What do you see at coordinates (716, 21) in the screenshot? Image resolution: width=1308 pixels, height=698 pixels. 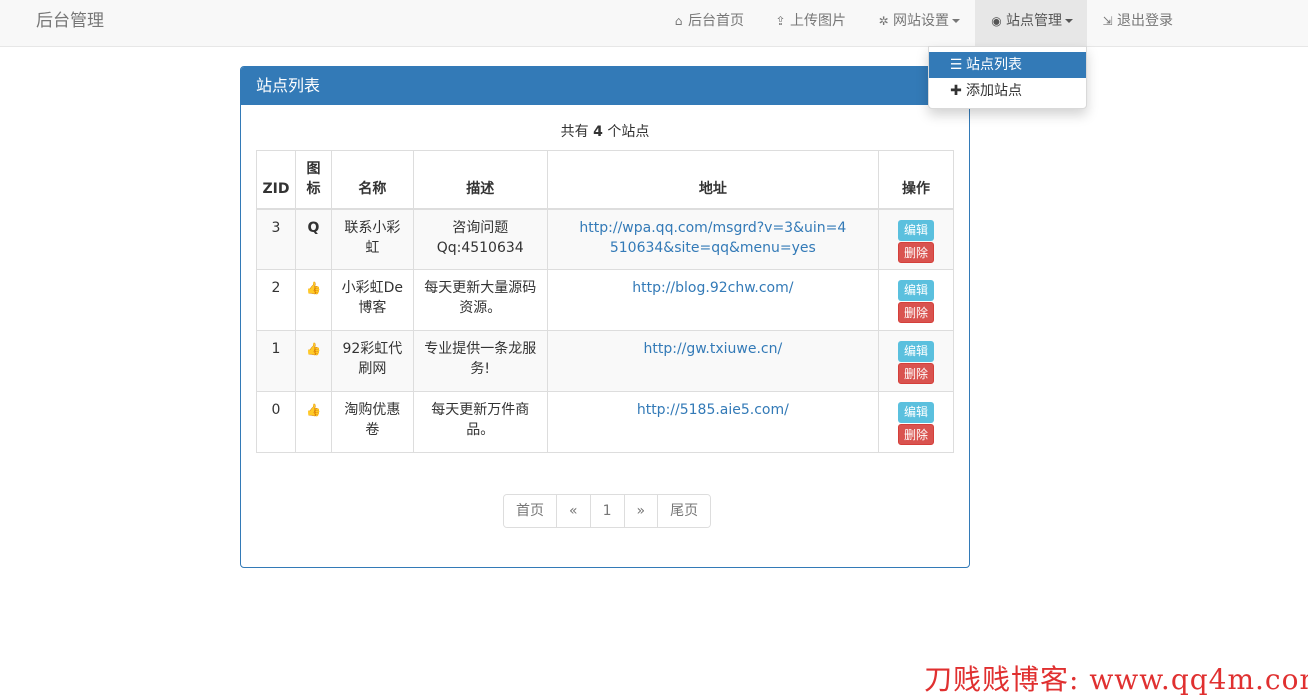 I see `nav-item-home-label: 后台首页` at bounding box center [716, 21].